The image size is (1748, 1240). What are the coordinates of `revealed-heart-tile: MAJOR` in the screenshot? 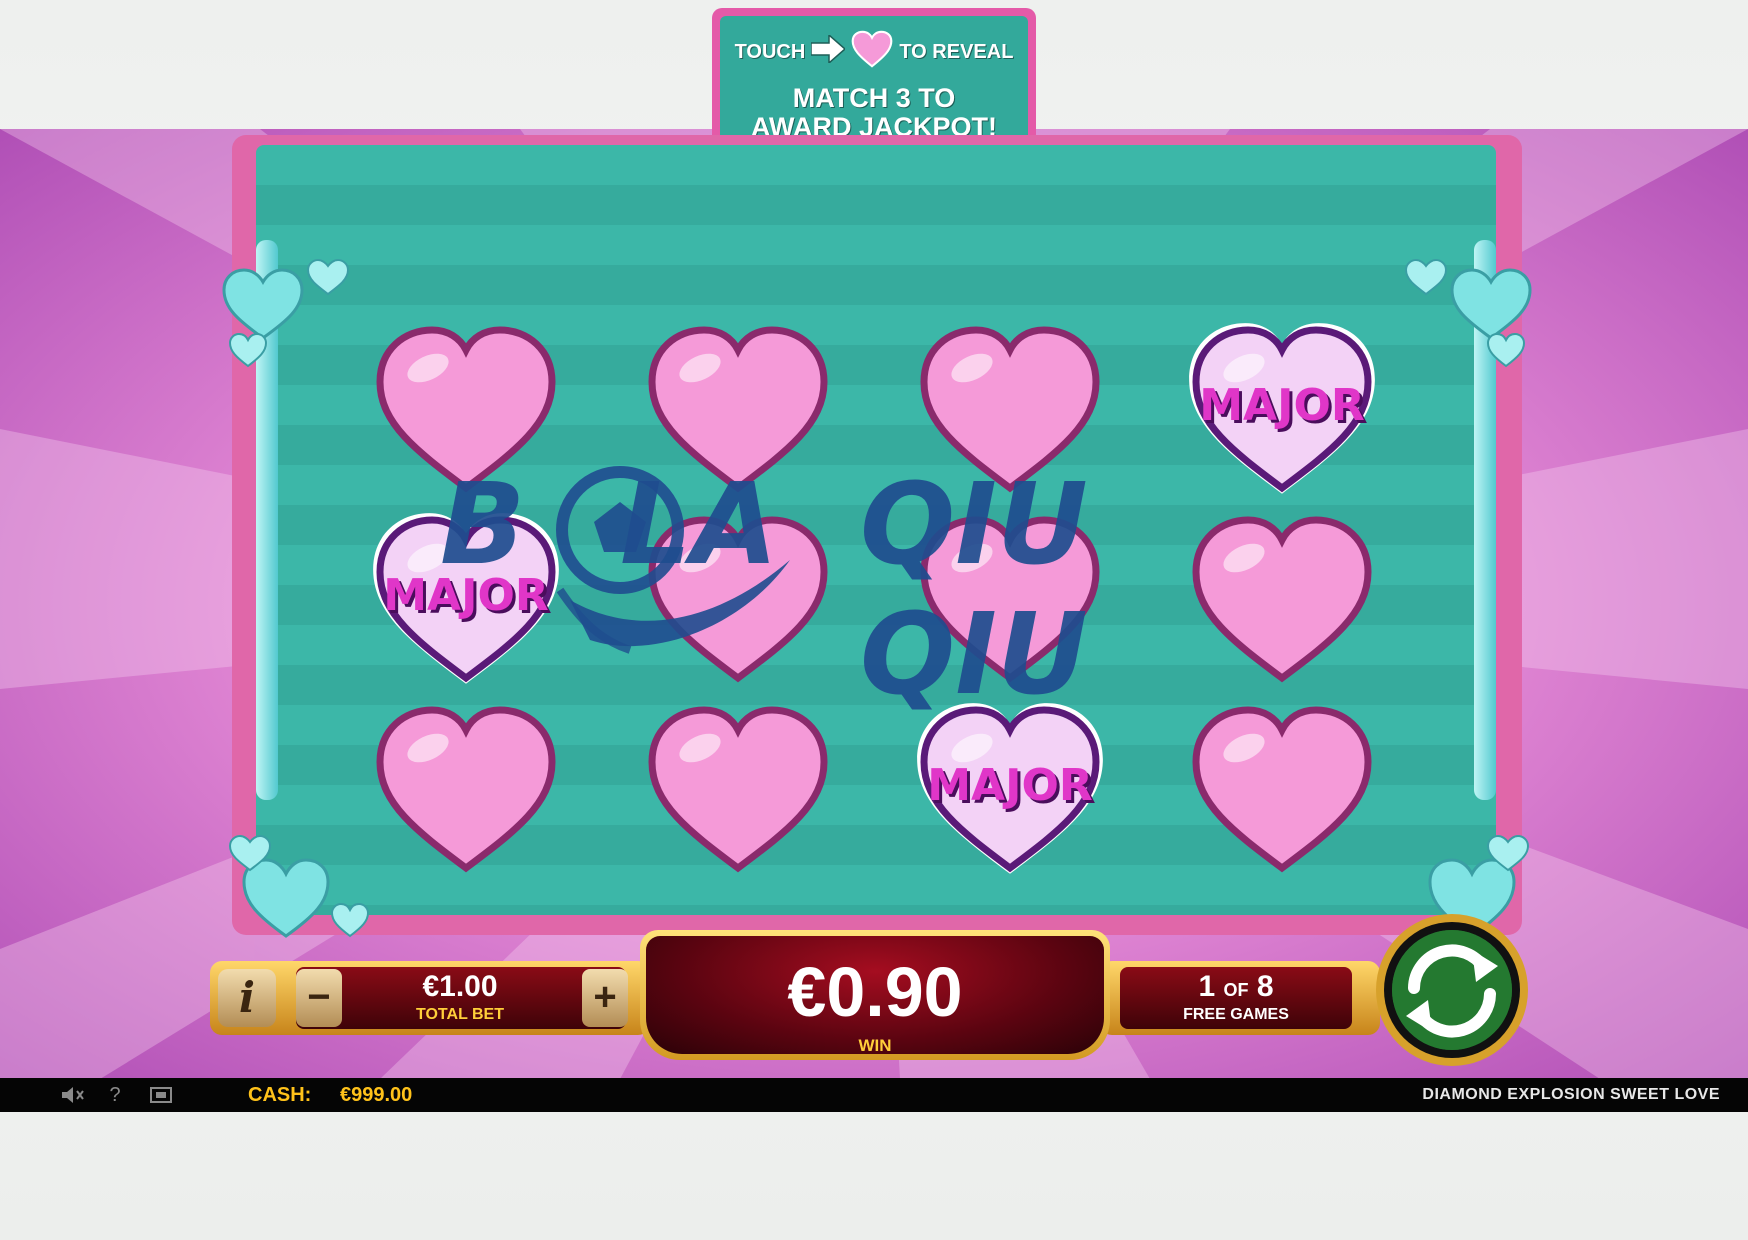 It's located at (1010, 786).